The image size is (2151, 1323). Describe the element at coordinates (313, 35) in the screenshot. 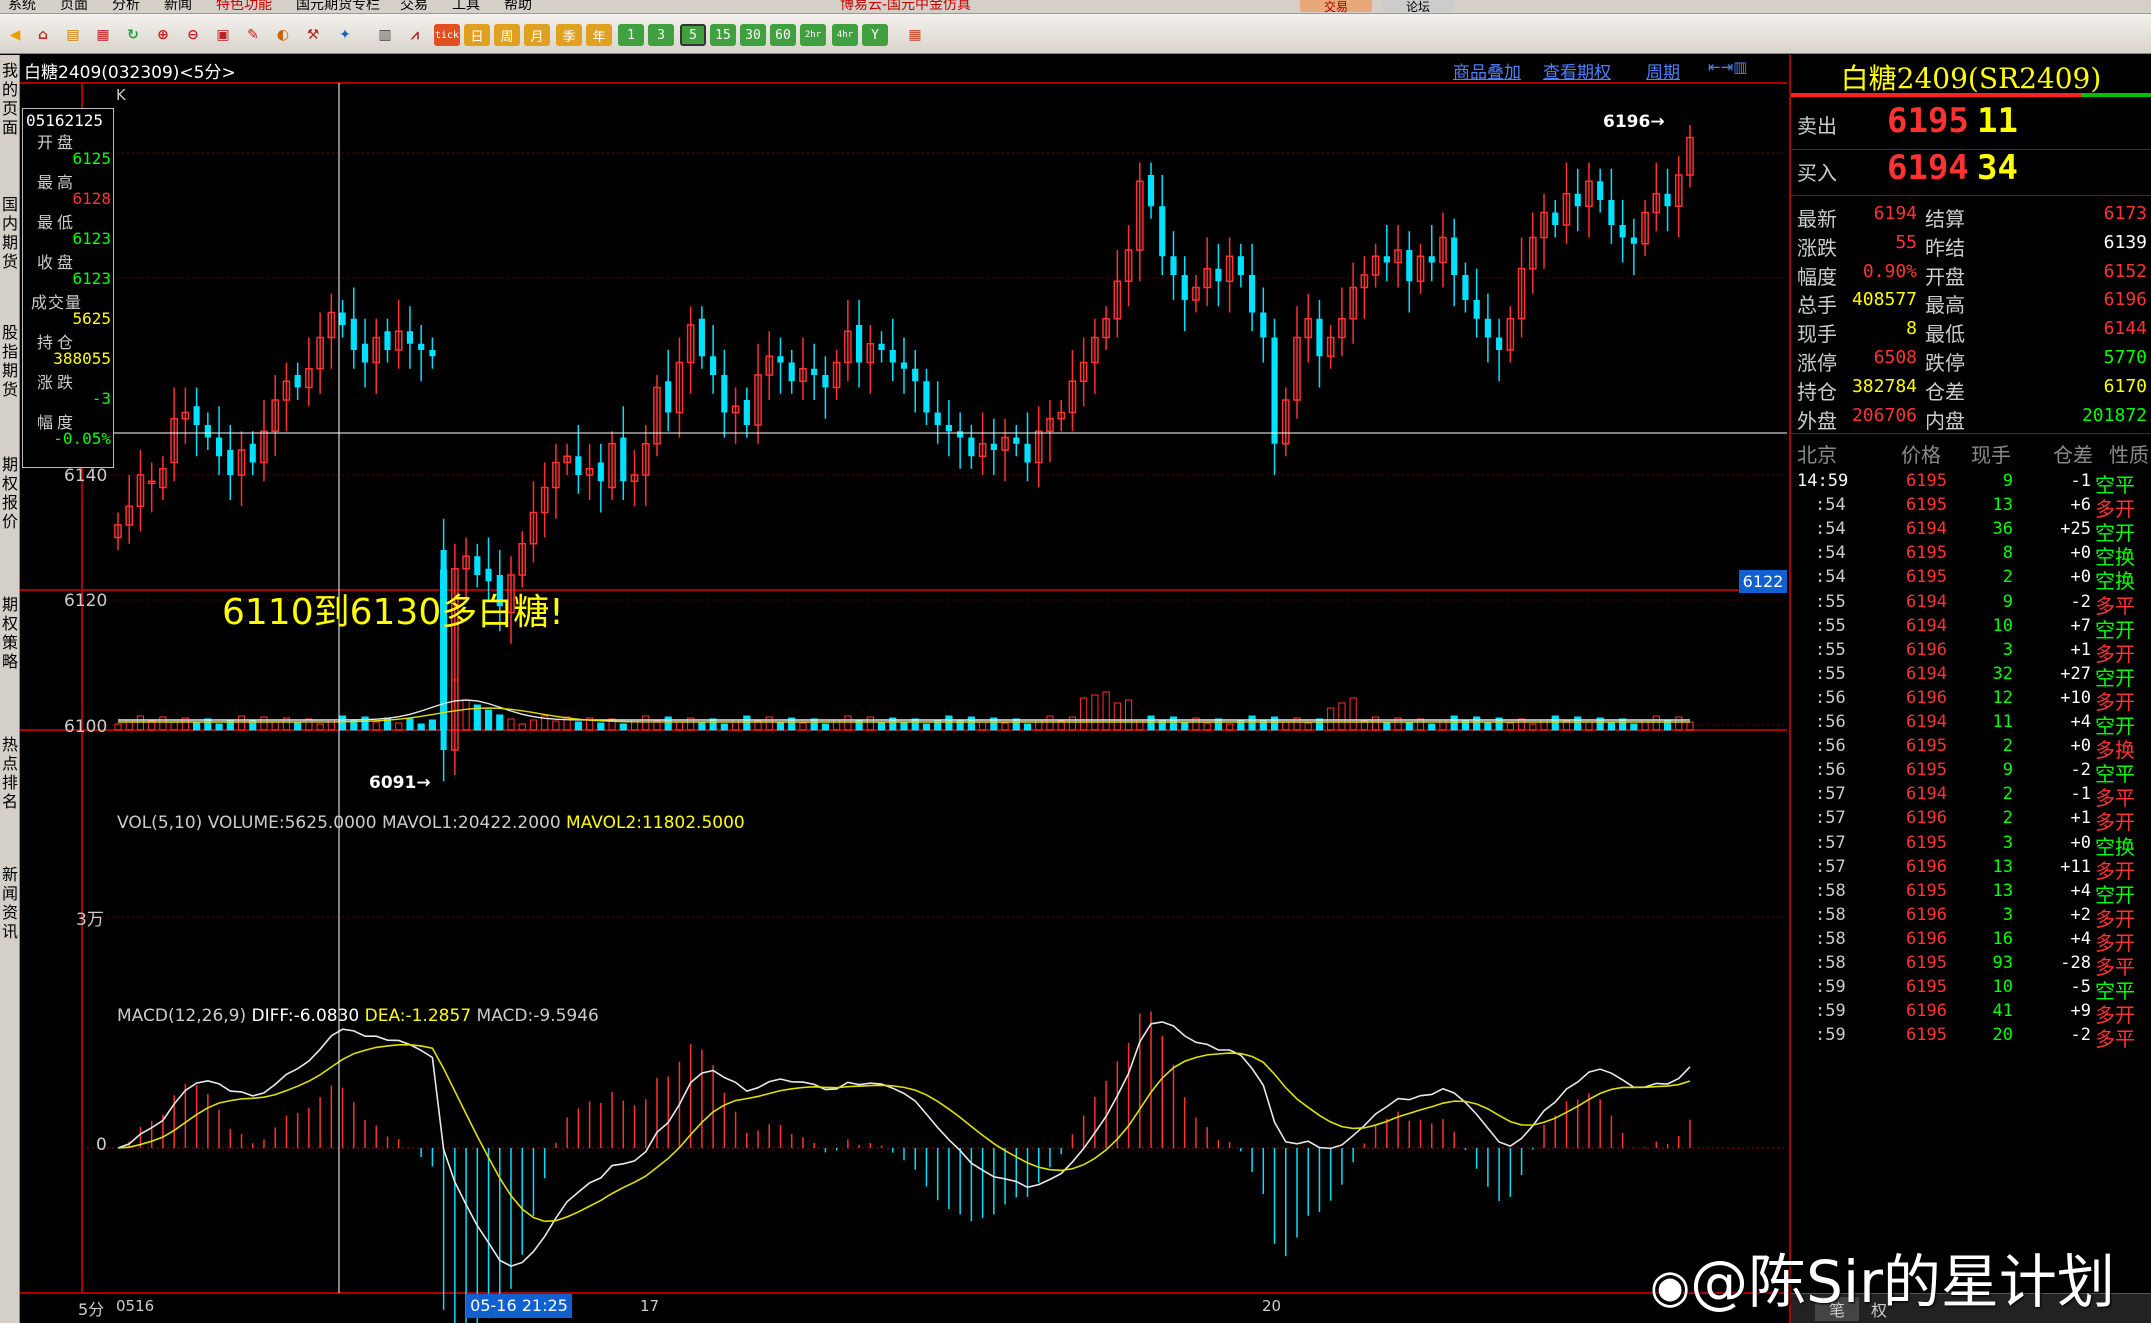

I see `tool-icon: ⚒` at that location.